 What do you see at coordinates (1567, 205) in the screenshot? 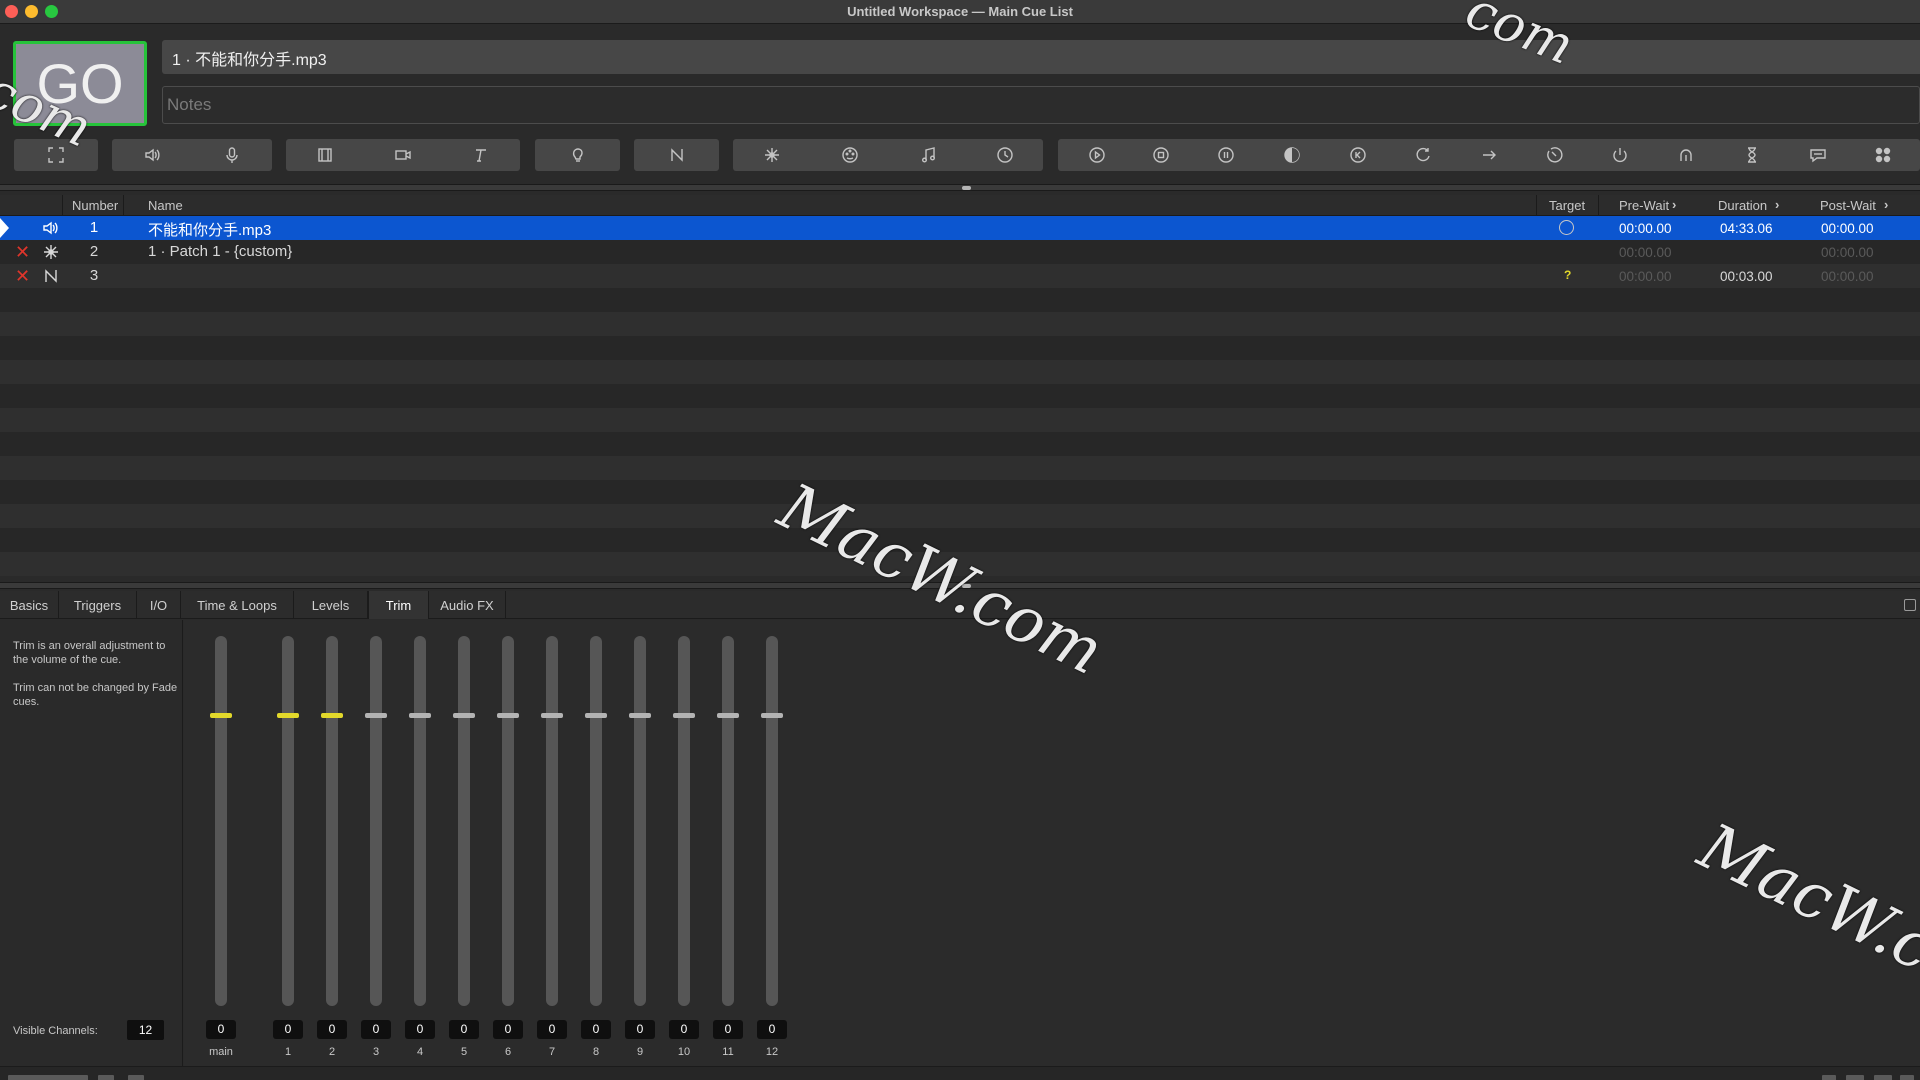
I see `header-target: Target` at bounding box center [1567, 205].